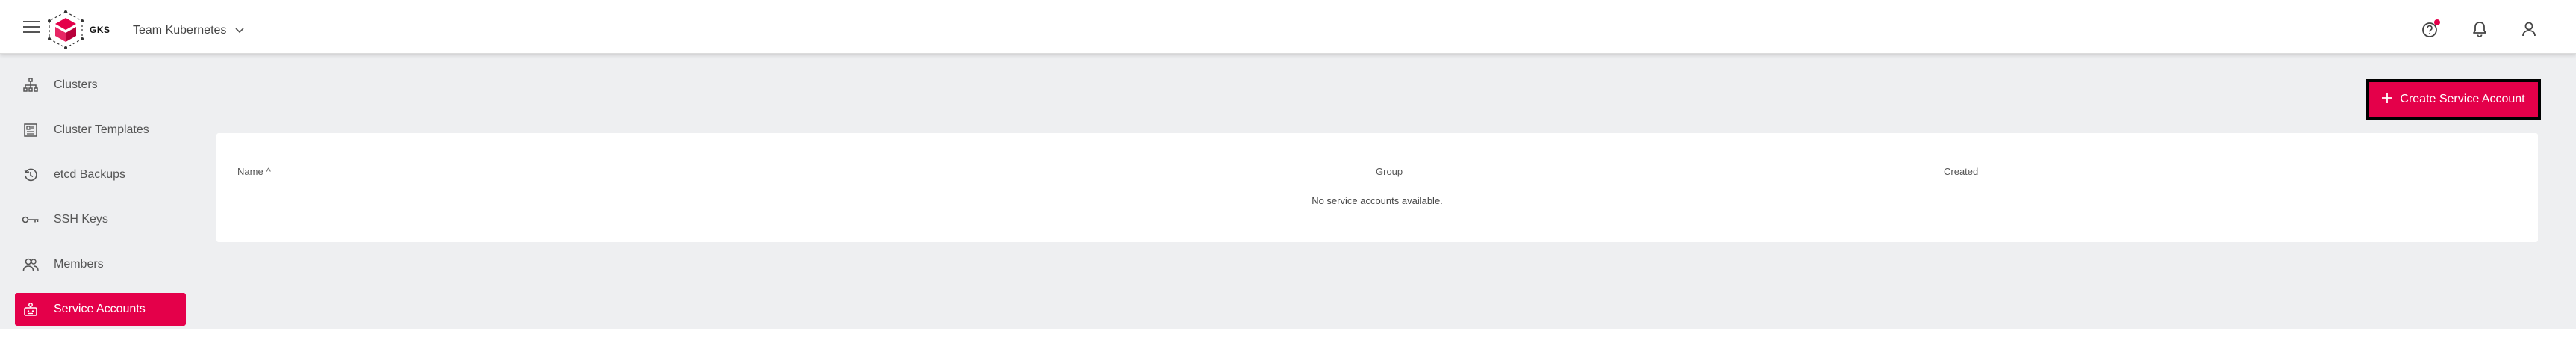 This screenshot has height=340, width=2576. I want to click on clusters-icon, so click(30, 85).